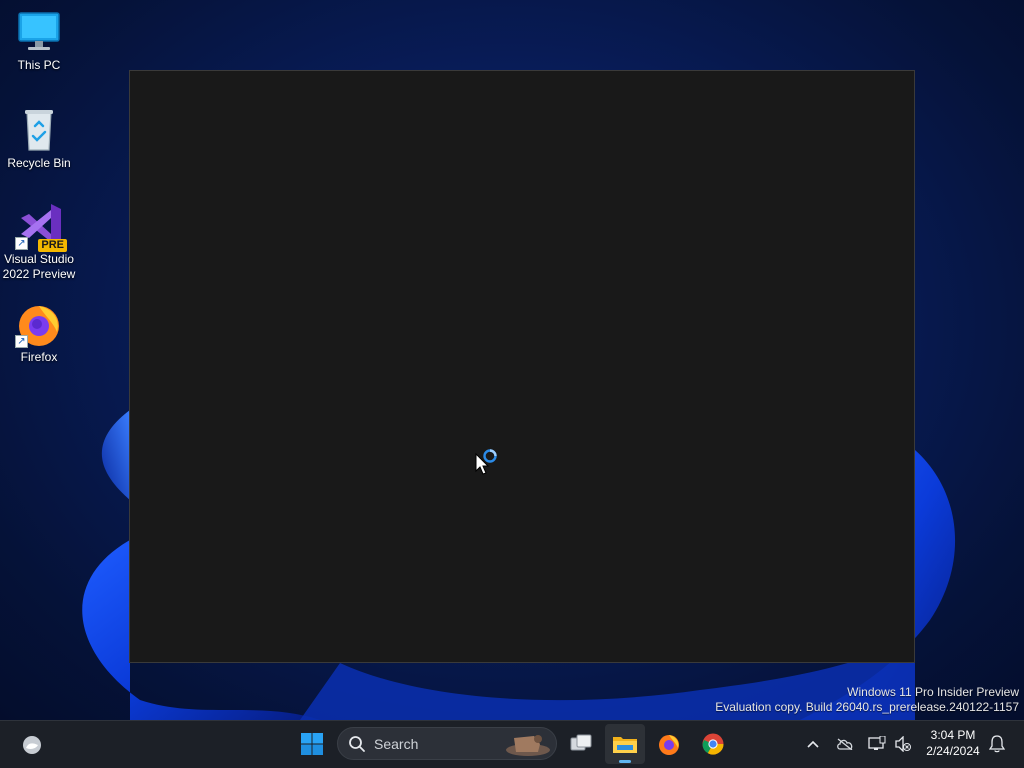  Describe the element at coordinates (39, 259) in the screenshot. I see `desktop-icon-label-line1: Visual Studio` at that location.